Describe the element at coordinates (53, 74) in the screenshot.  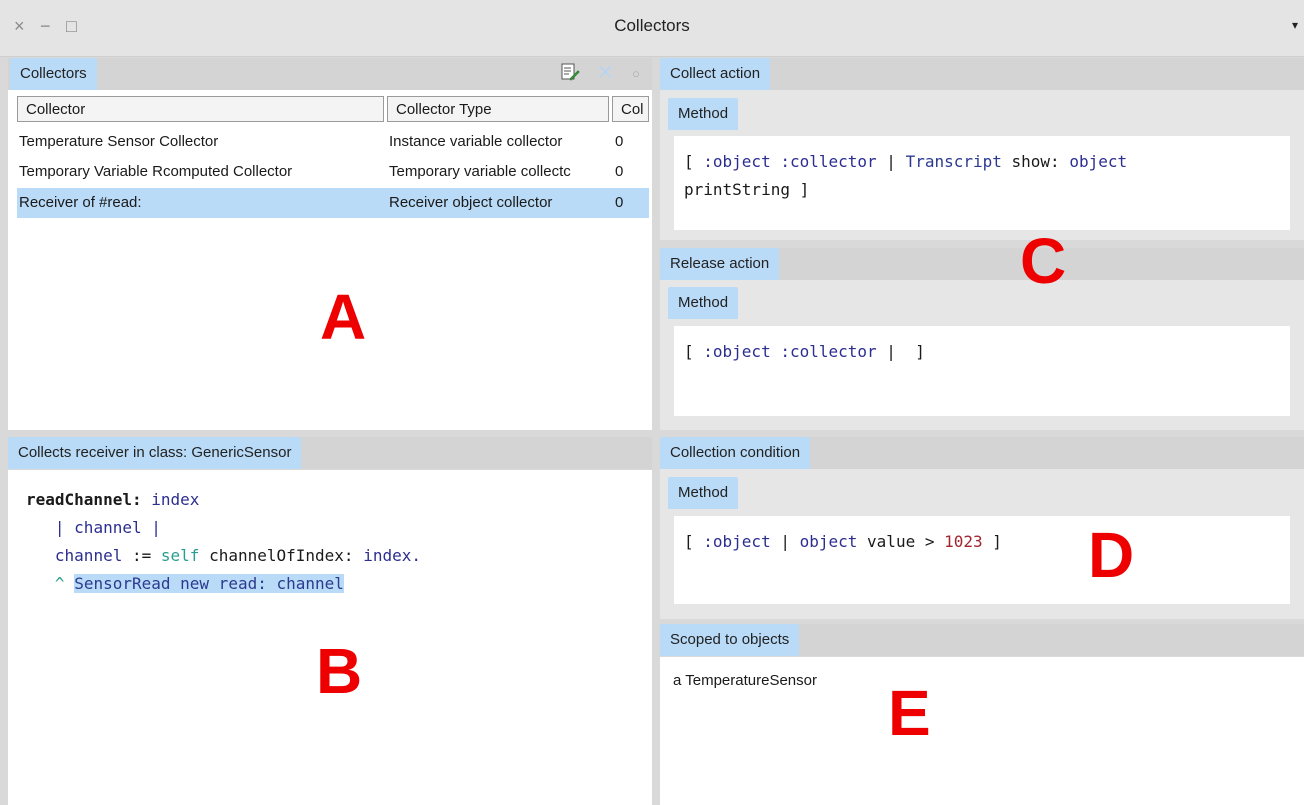
I see `tab-collectors: Collectors` at that location.